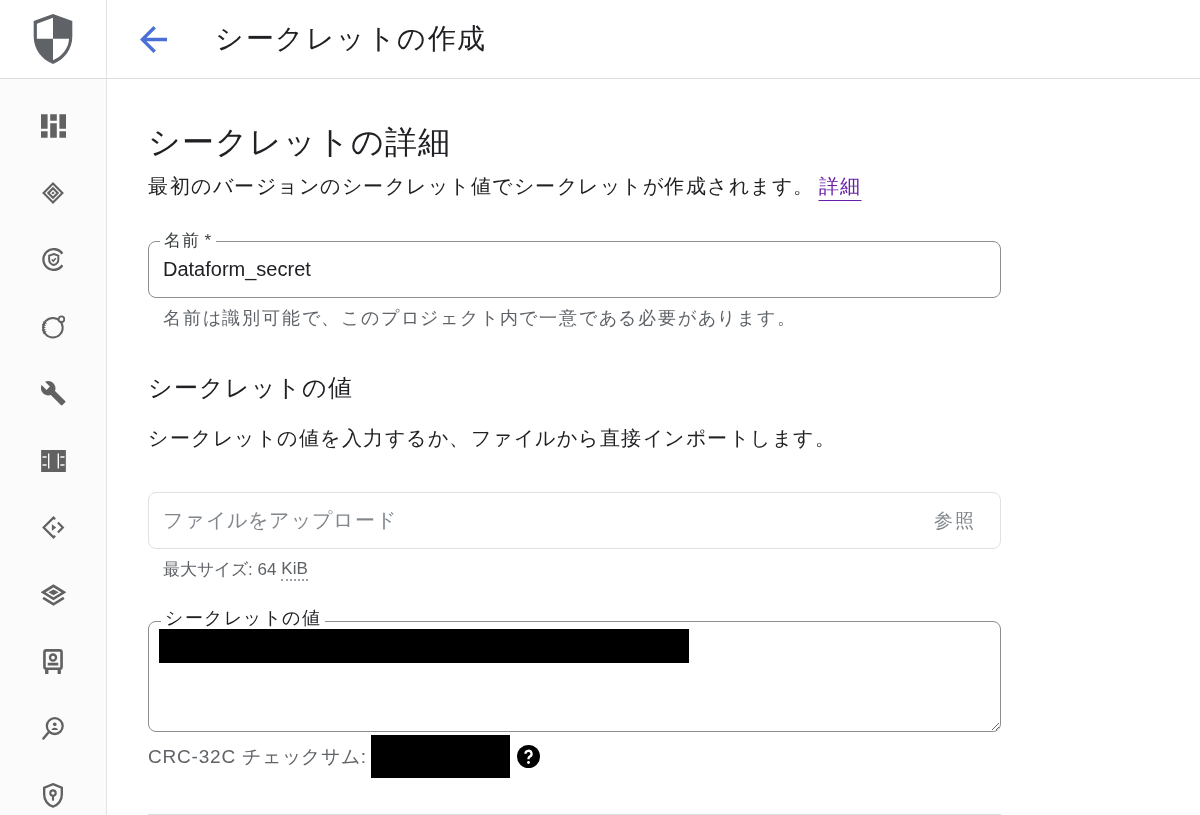 This screenshot has height=815, width=1200. Describe the element at coordinates (53, 527) in the screenshot. I see `diamond-play-icon` at that location.